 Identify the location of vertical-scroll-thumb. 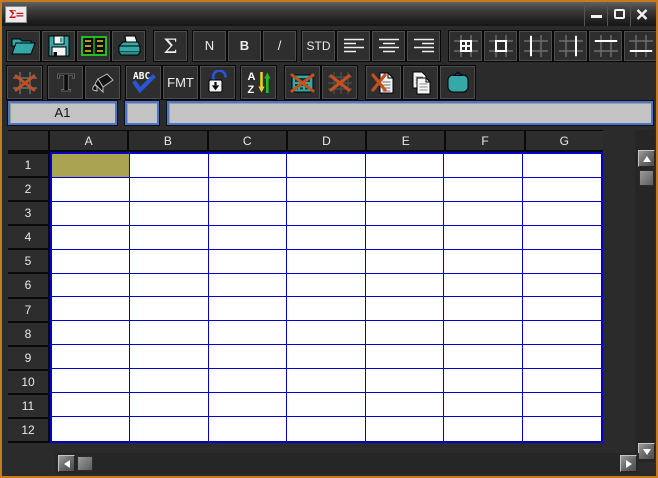
(646, 178).